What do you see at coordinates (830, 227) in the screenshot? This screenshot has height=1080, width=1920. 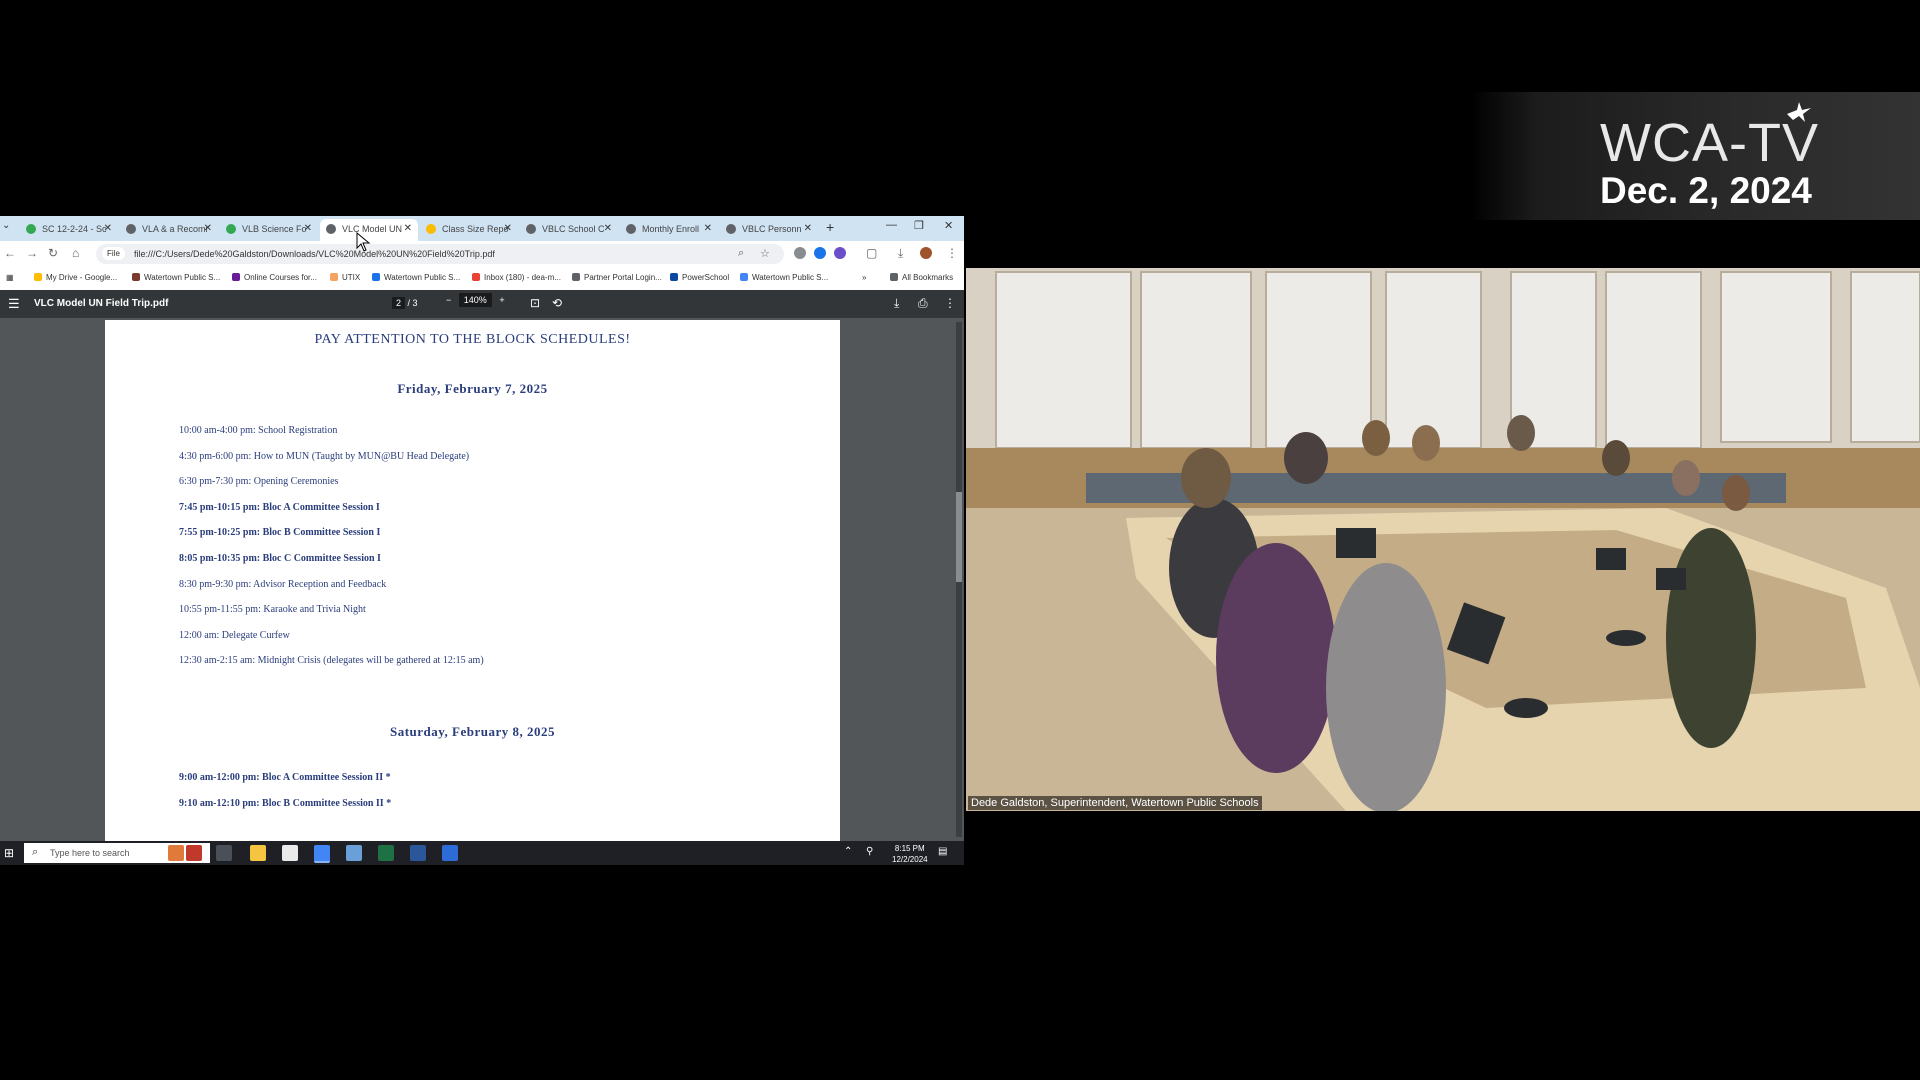 I see `new-tab-button: +` at bounding box center [830, 227].